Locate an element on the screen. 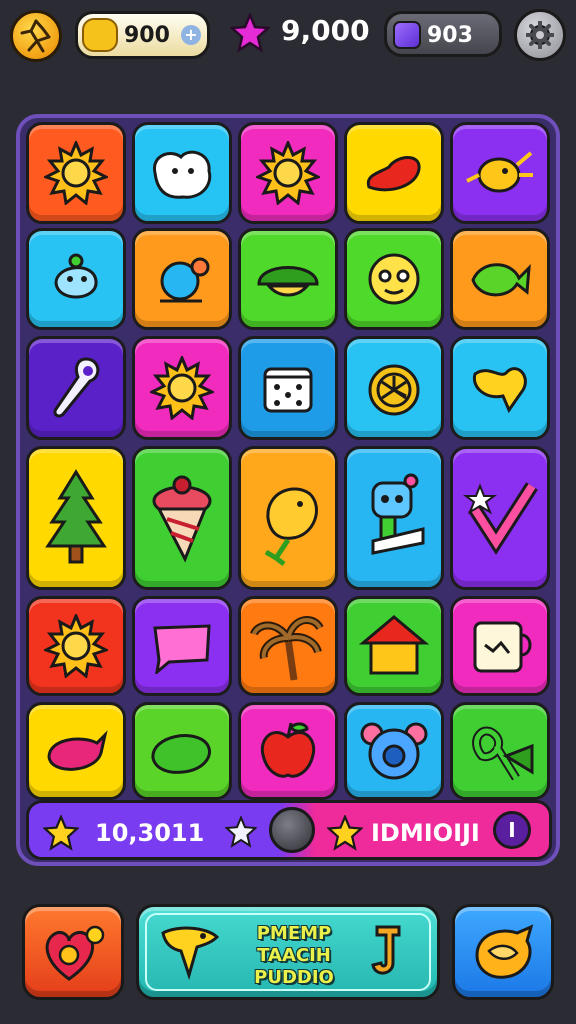 The height and width of the screenshot is (1024, 576). gear-icon is located at coordinates (540, 35).